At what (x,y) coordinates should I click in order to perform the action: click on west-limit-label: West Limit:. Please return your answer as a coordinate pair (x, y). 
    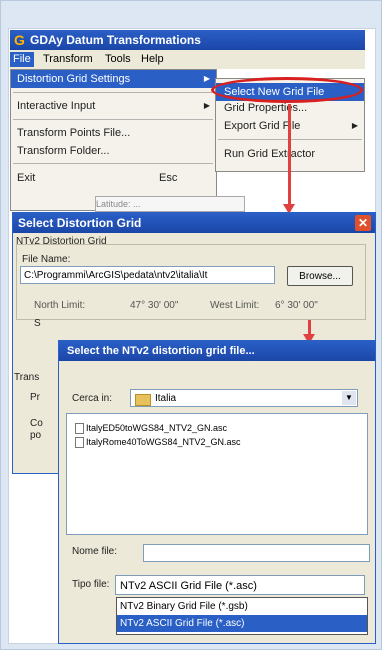
    Looking at the image, I should click on (235, 305).